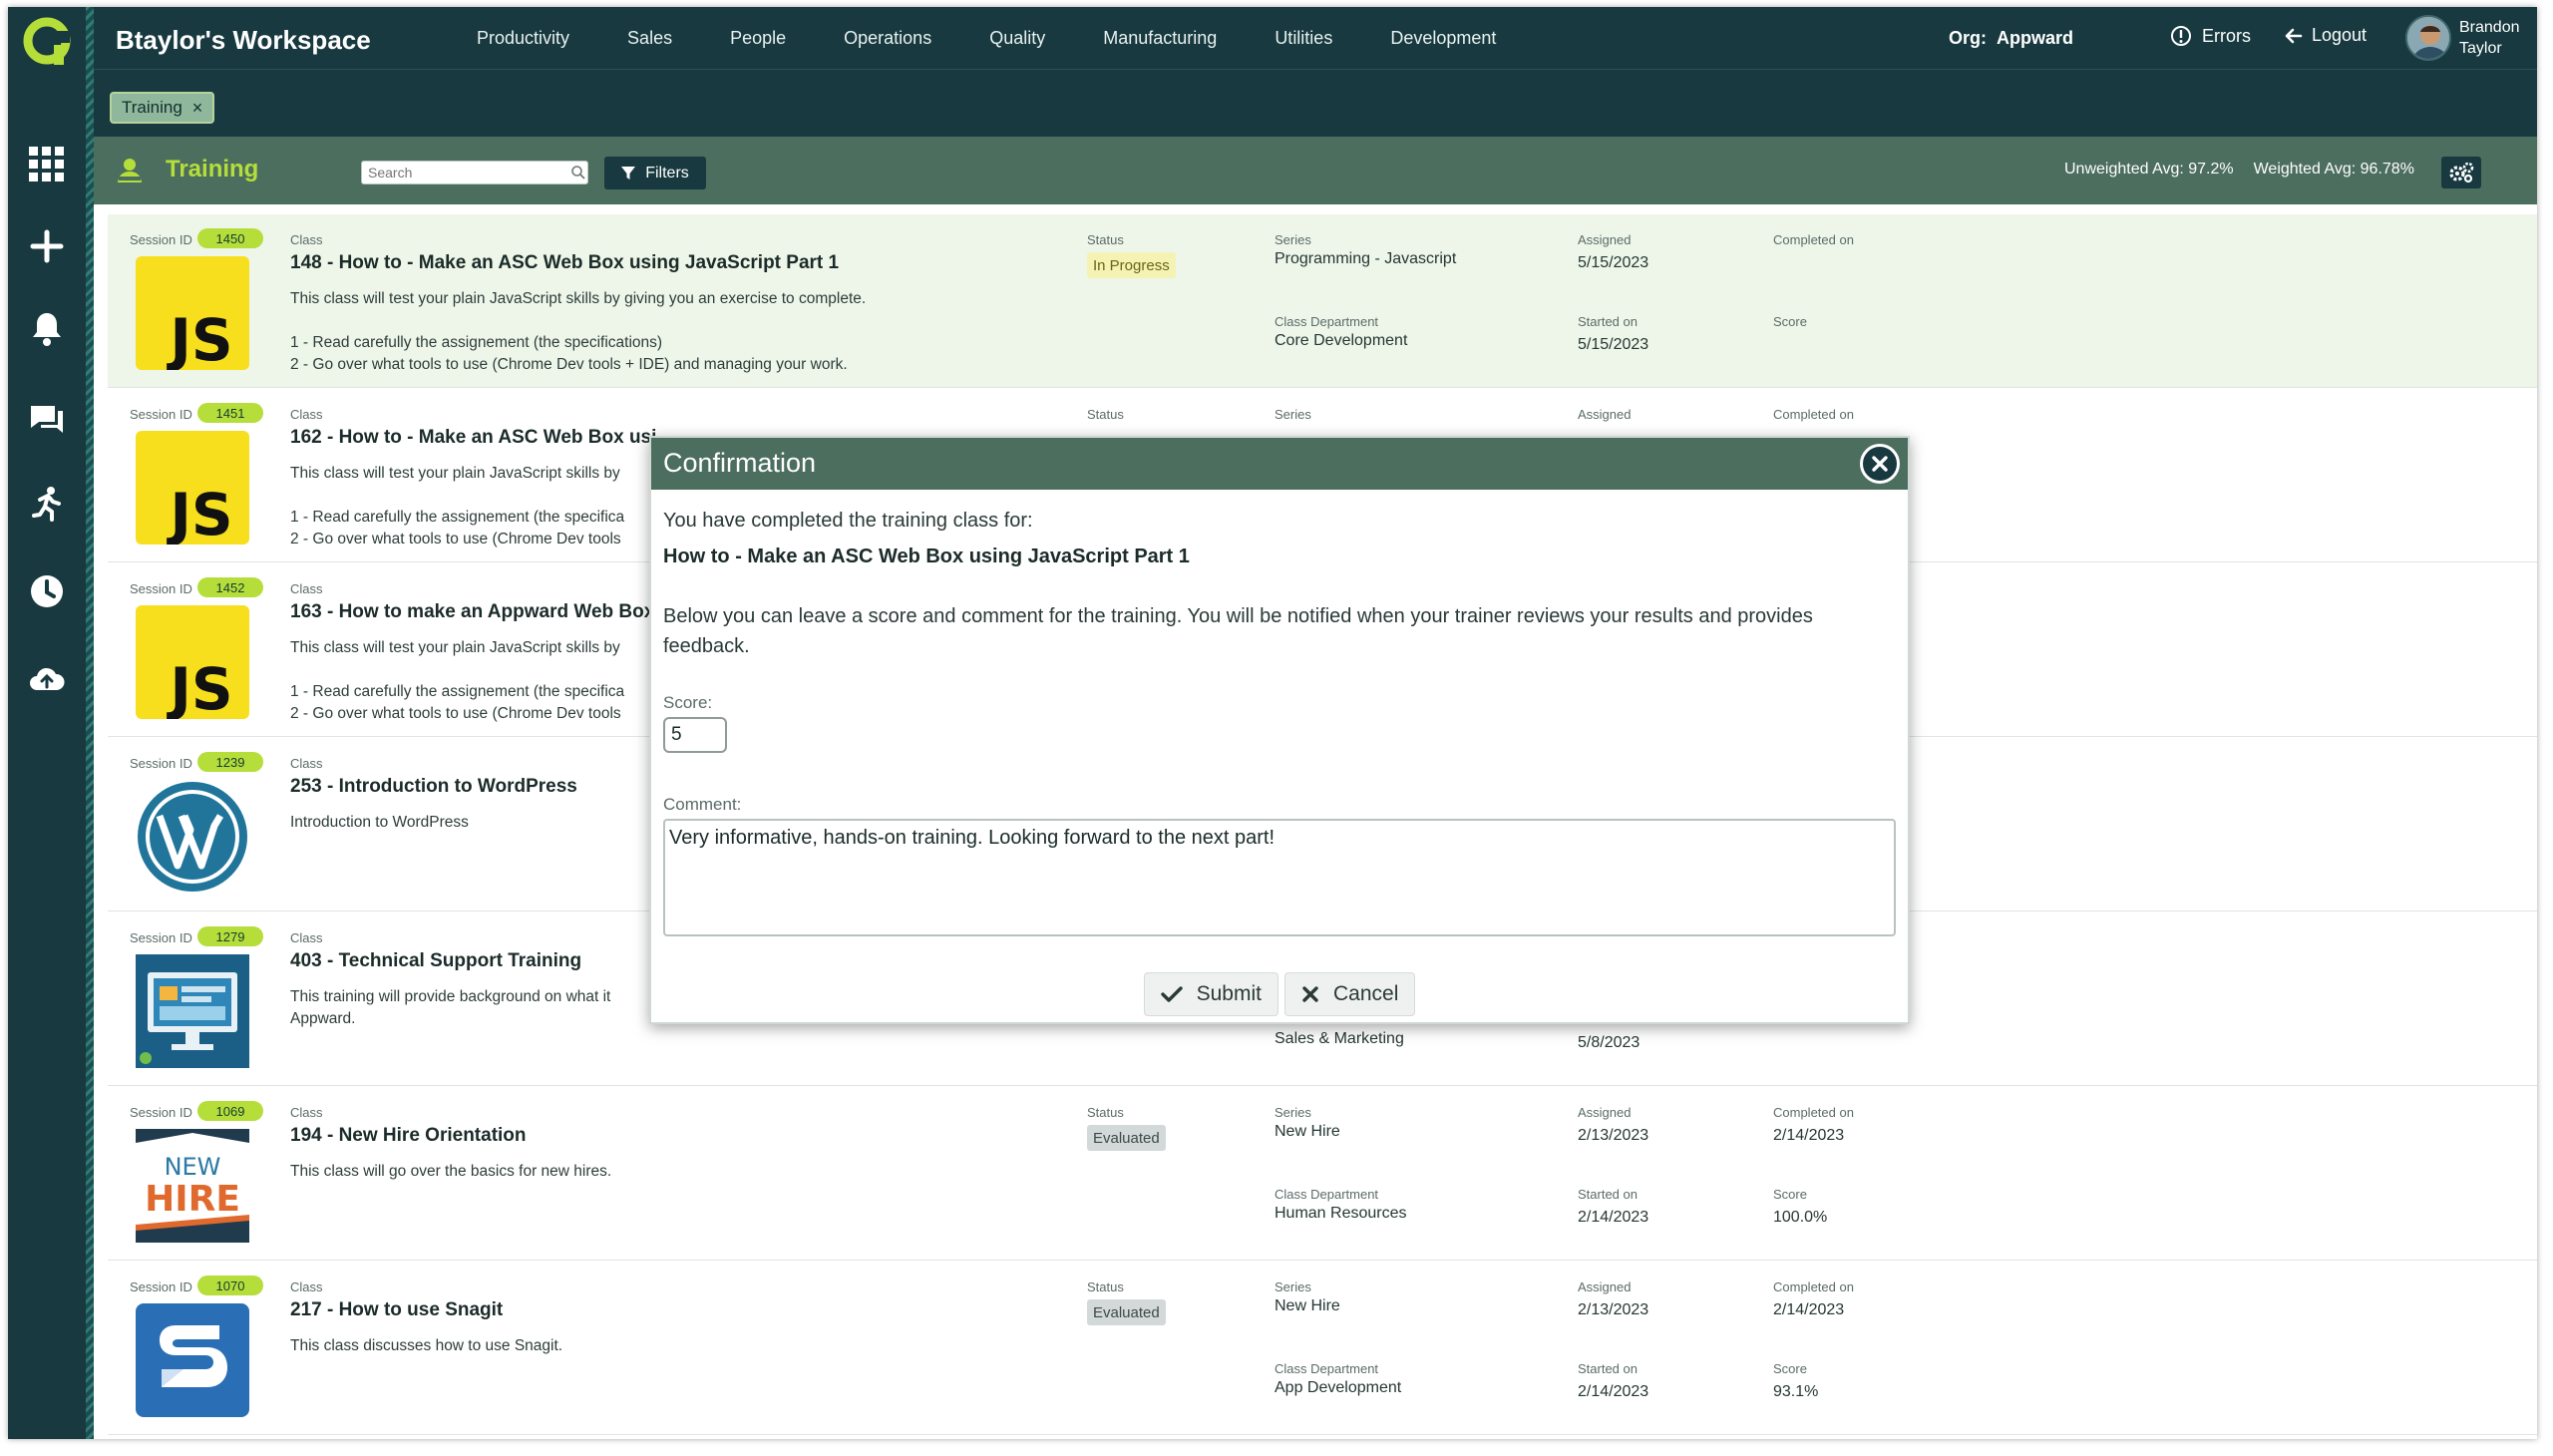 The height and width of the screenshot is (1456, 2553). Describe the element at coordinates (1017, 38) in the screenshot. I see `nav-quality: Quality` at that location.